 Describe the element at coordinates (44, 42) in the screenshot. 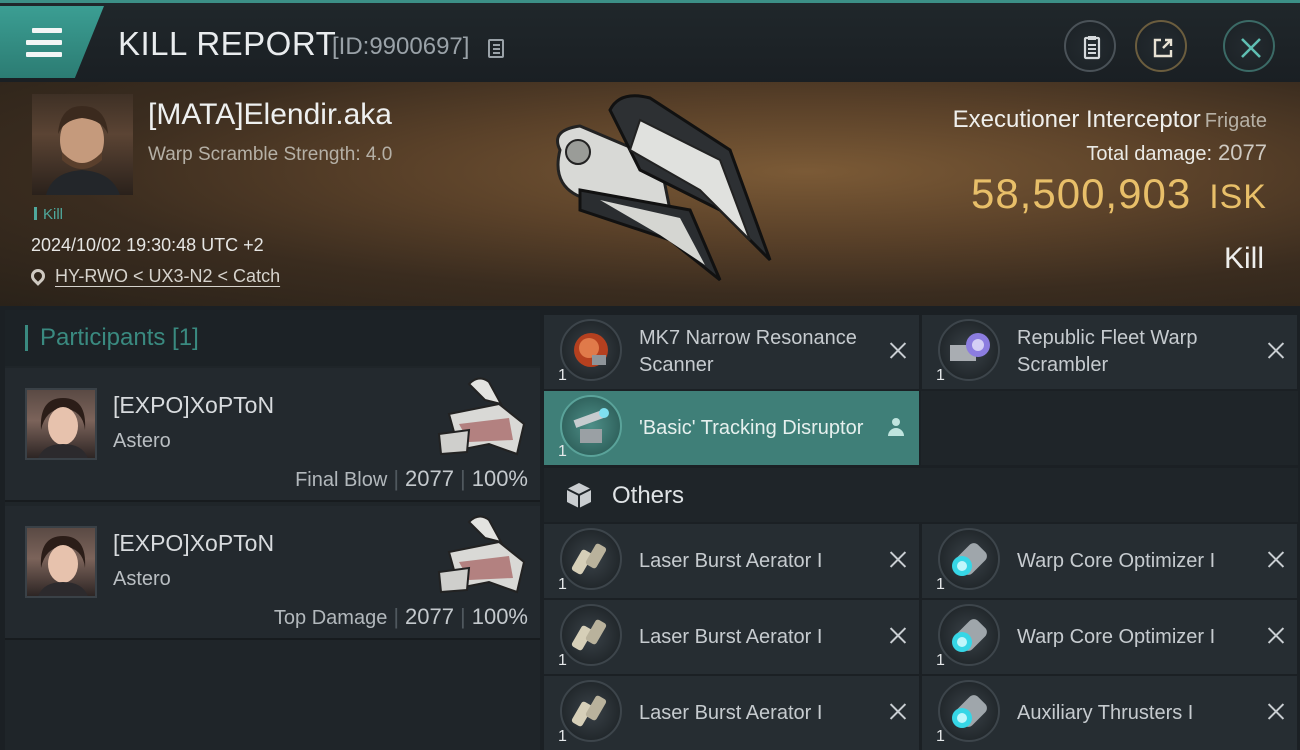

I see `hamburger-icon` at that location.